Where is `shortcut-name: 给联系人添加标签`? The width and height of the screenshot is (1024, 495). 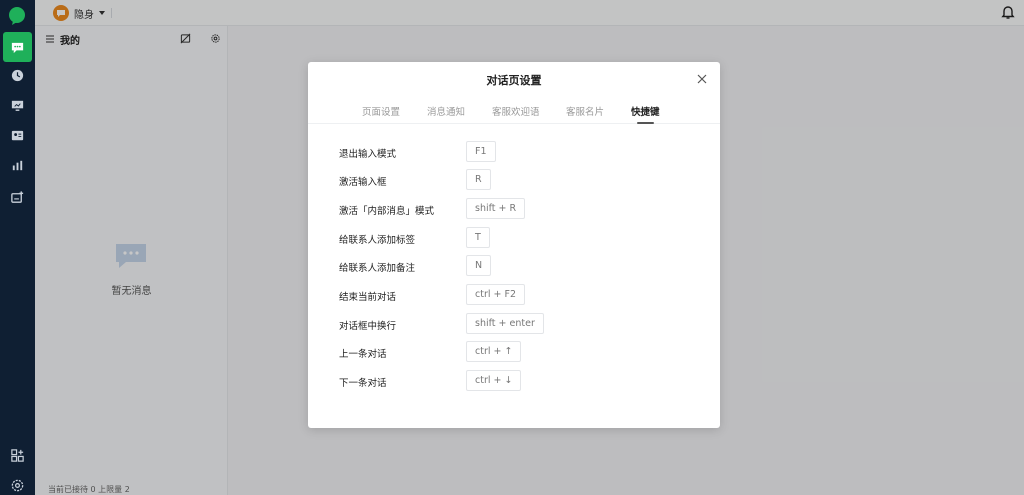
shortcut-name: 给联系人添加标签 is located at coordinates (377, 240).